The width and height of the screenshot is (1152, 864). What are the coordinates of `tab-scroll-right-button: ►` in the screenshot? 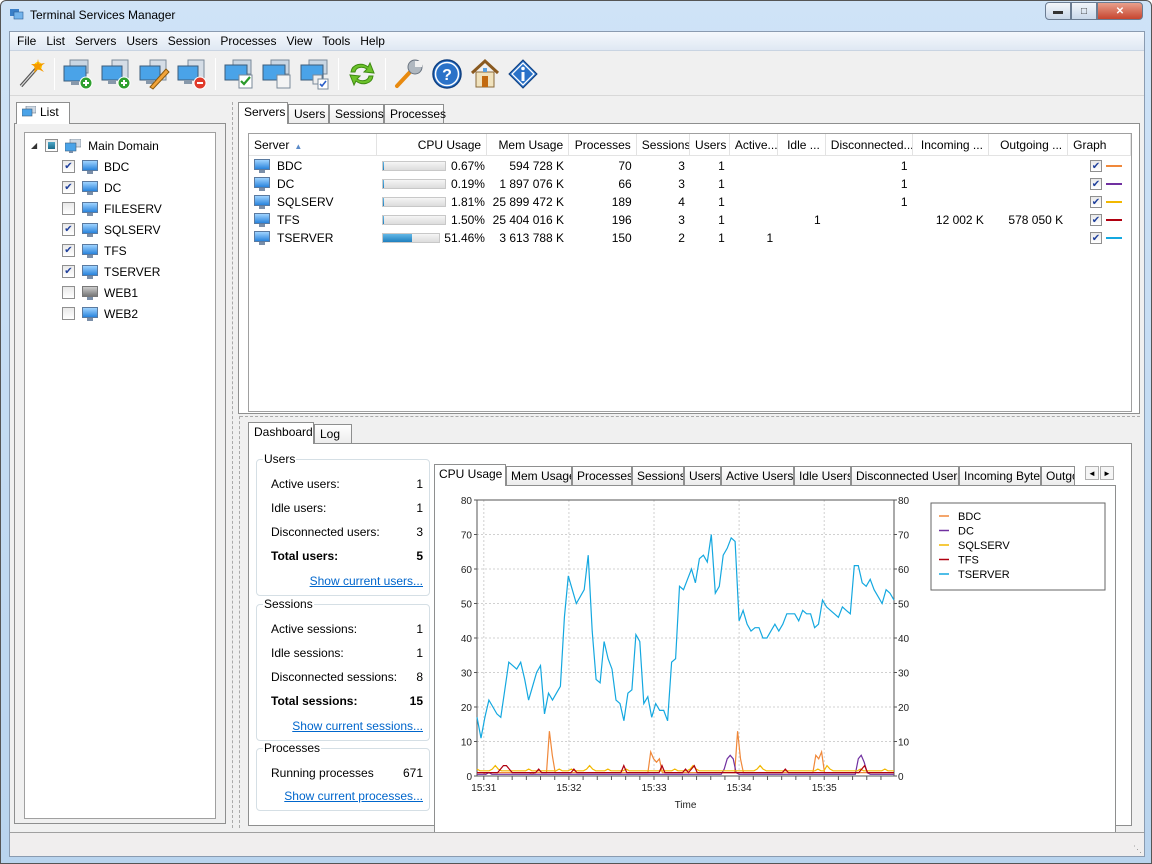 It's located at (1107, 473).